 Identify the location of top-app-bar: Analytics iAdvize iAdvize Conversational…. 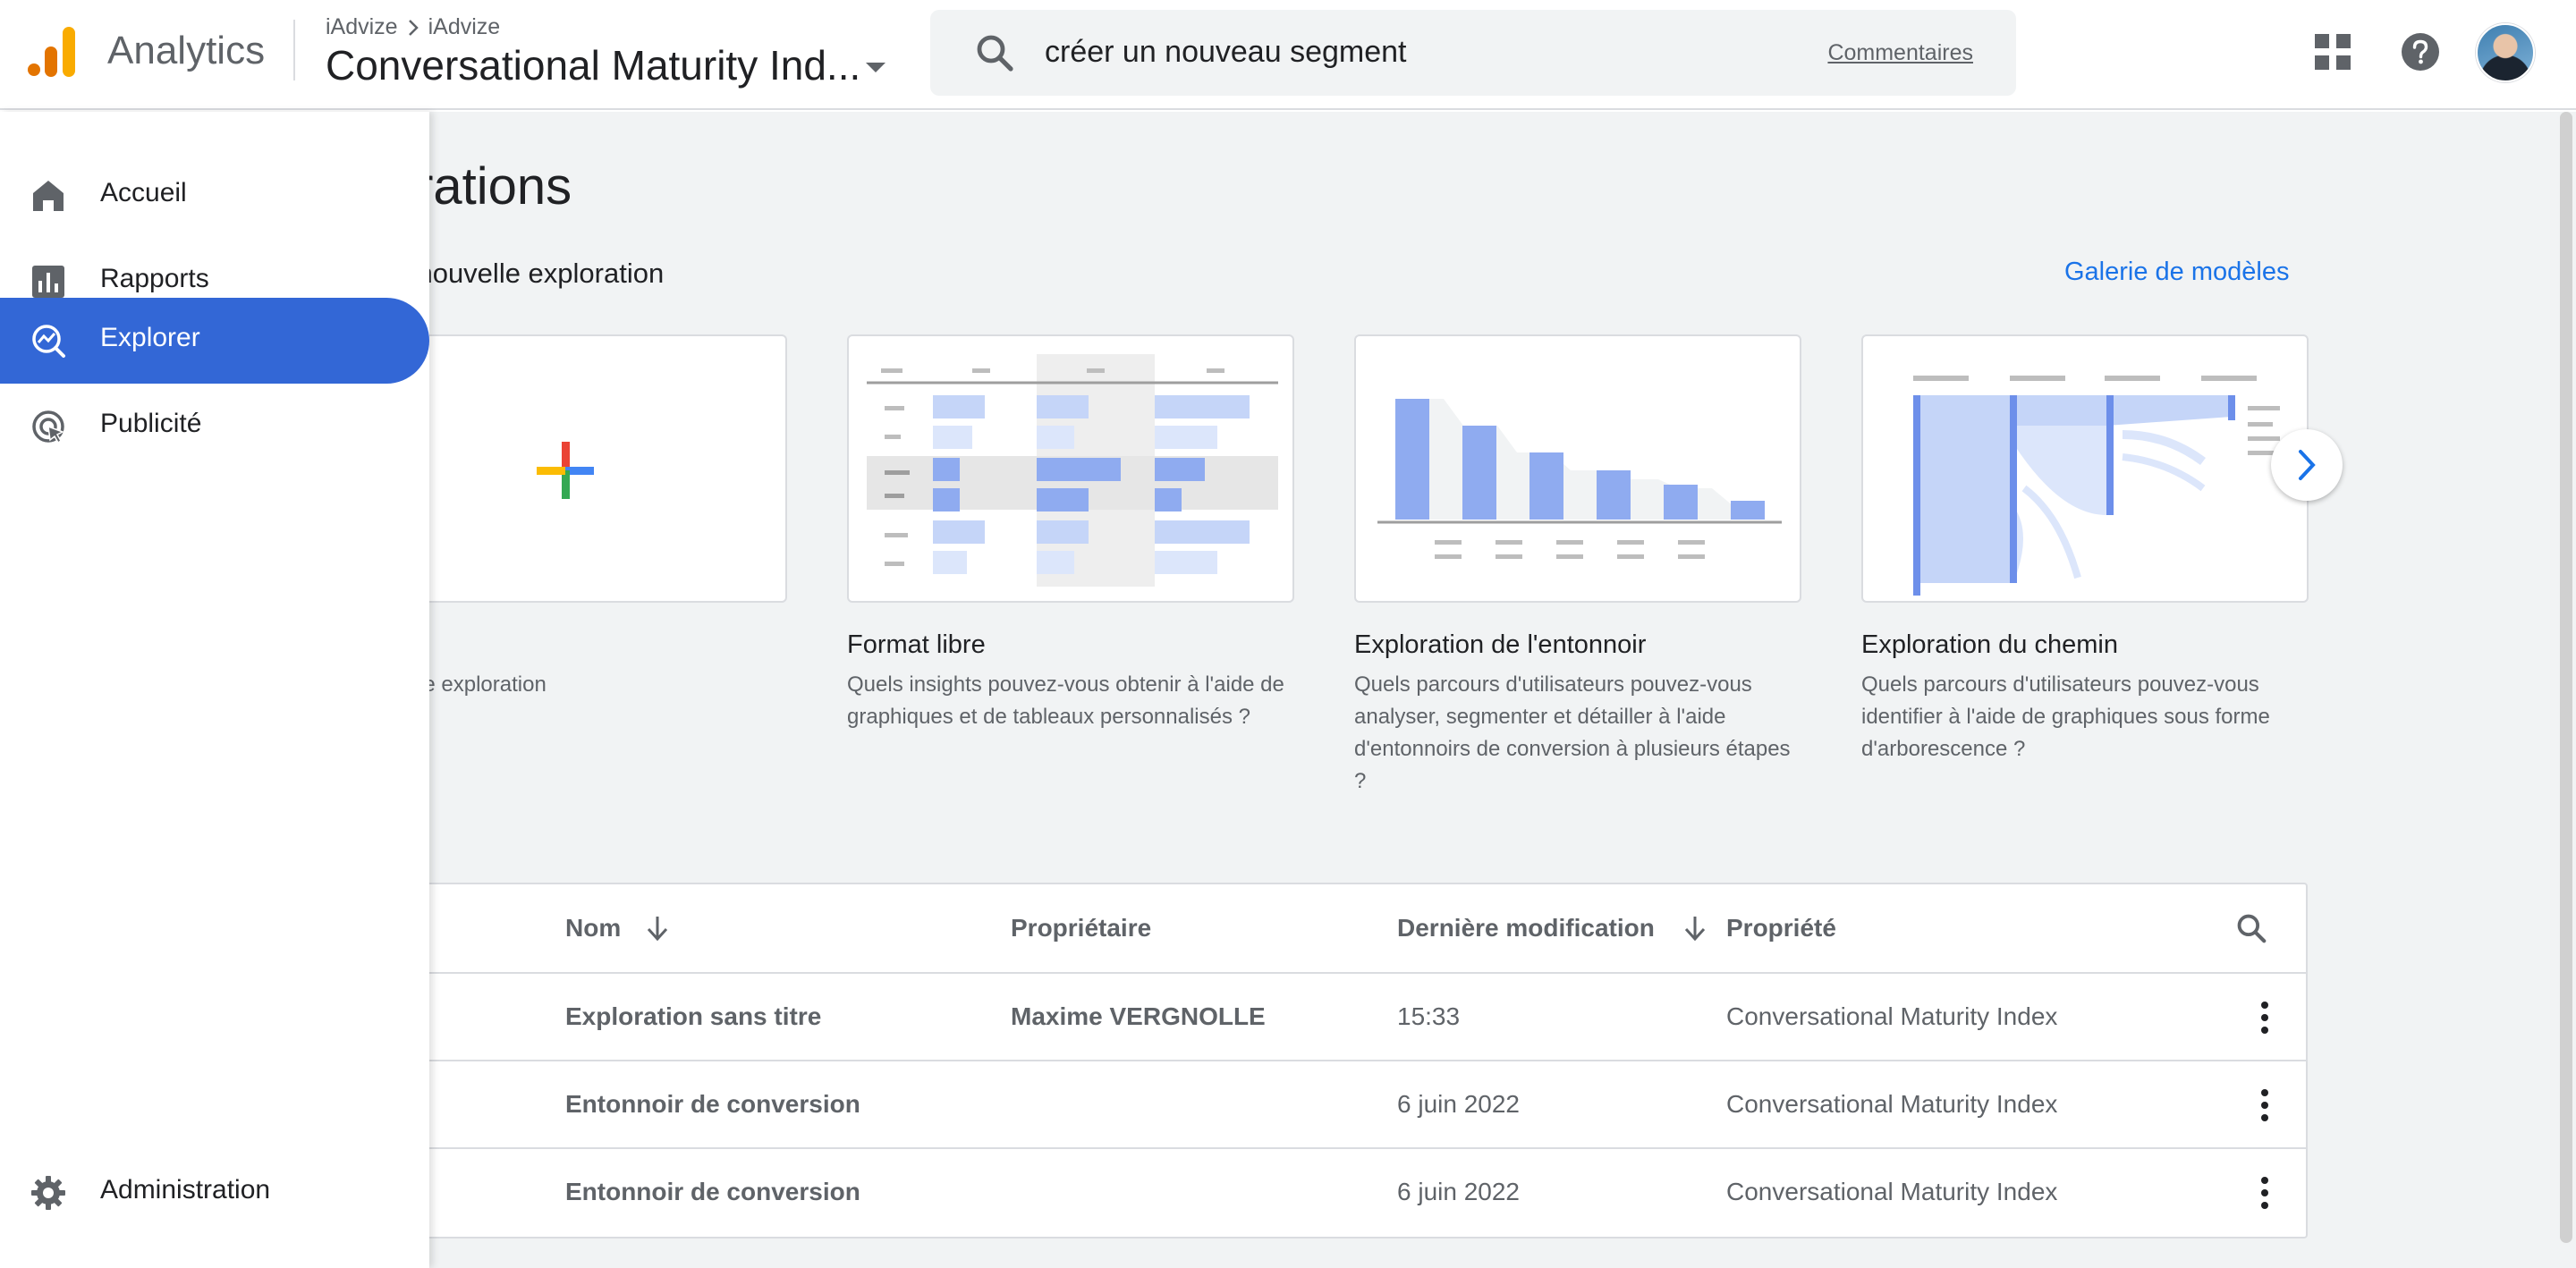
(1288, 55).